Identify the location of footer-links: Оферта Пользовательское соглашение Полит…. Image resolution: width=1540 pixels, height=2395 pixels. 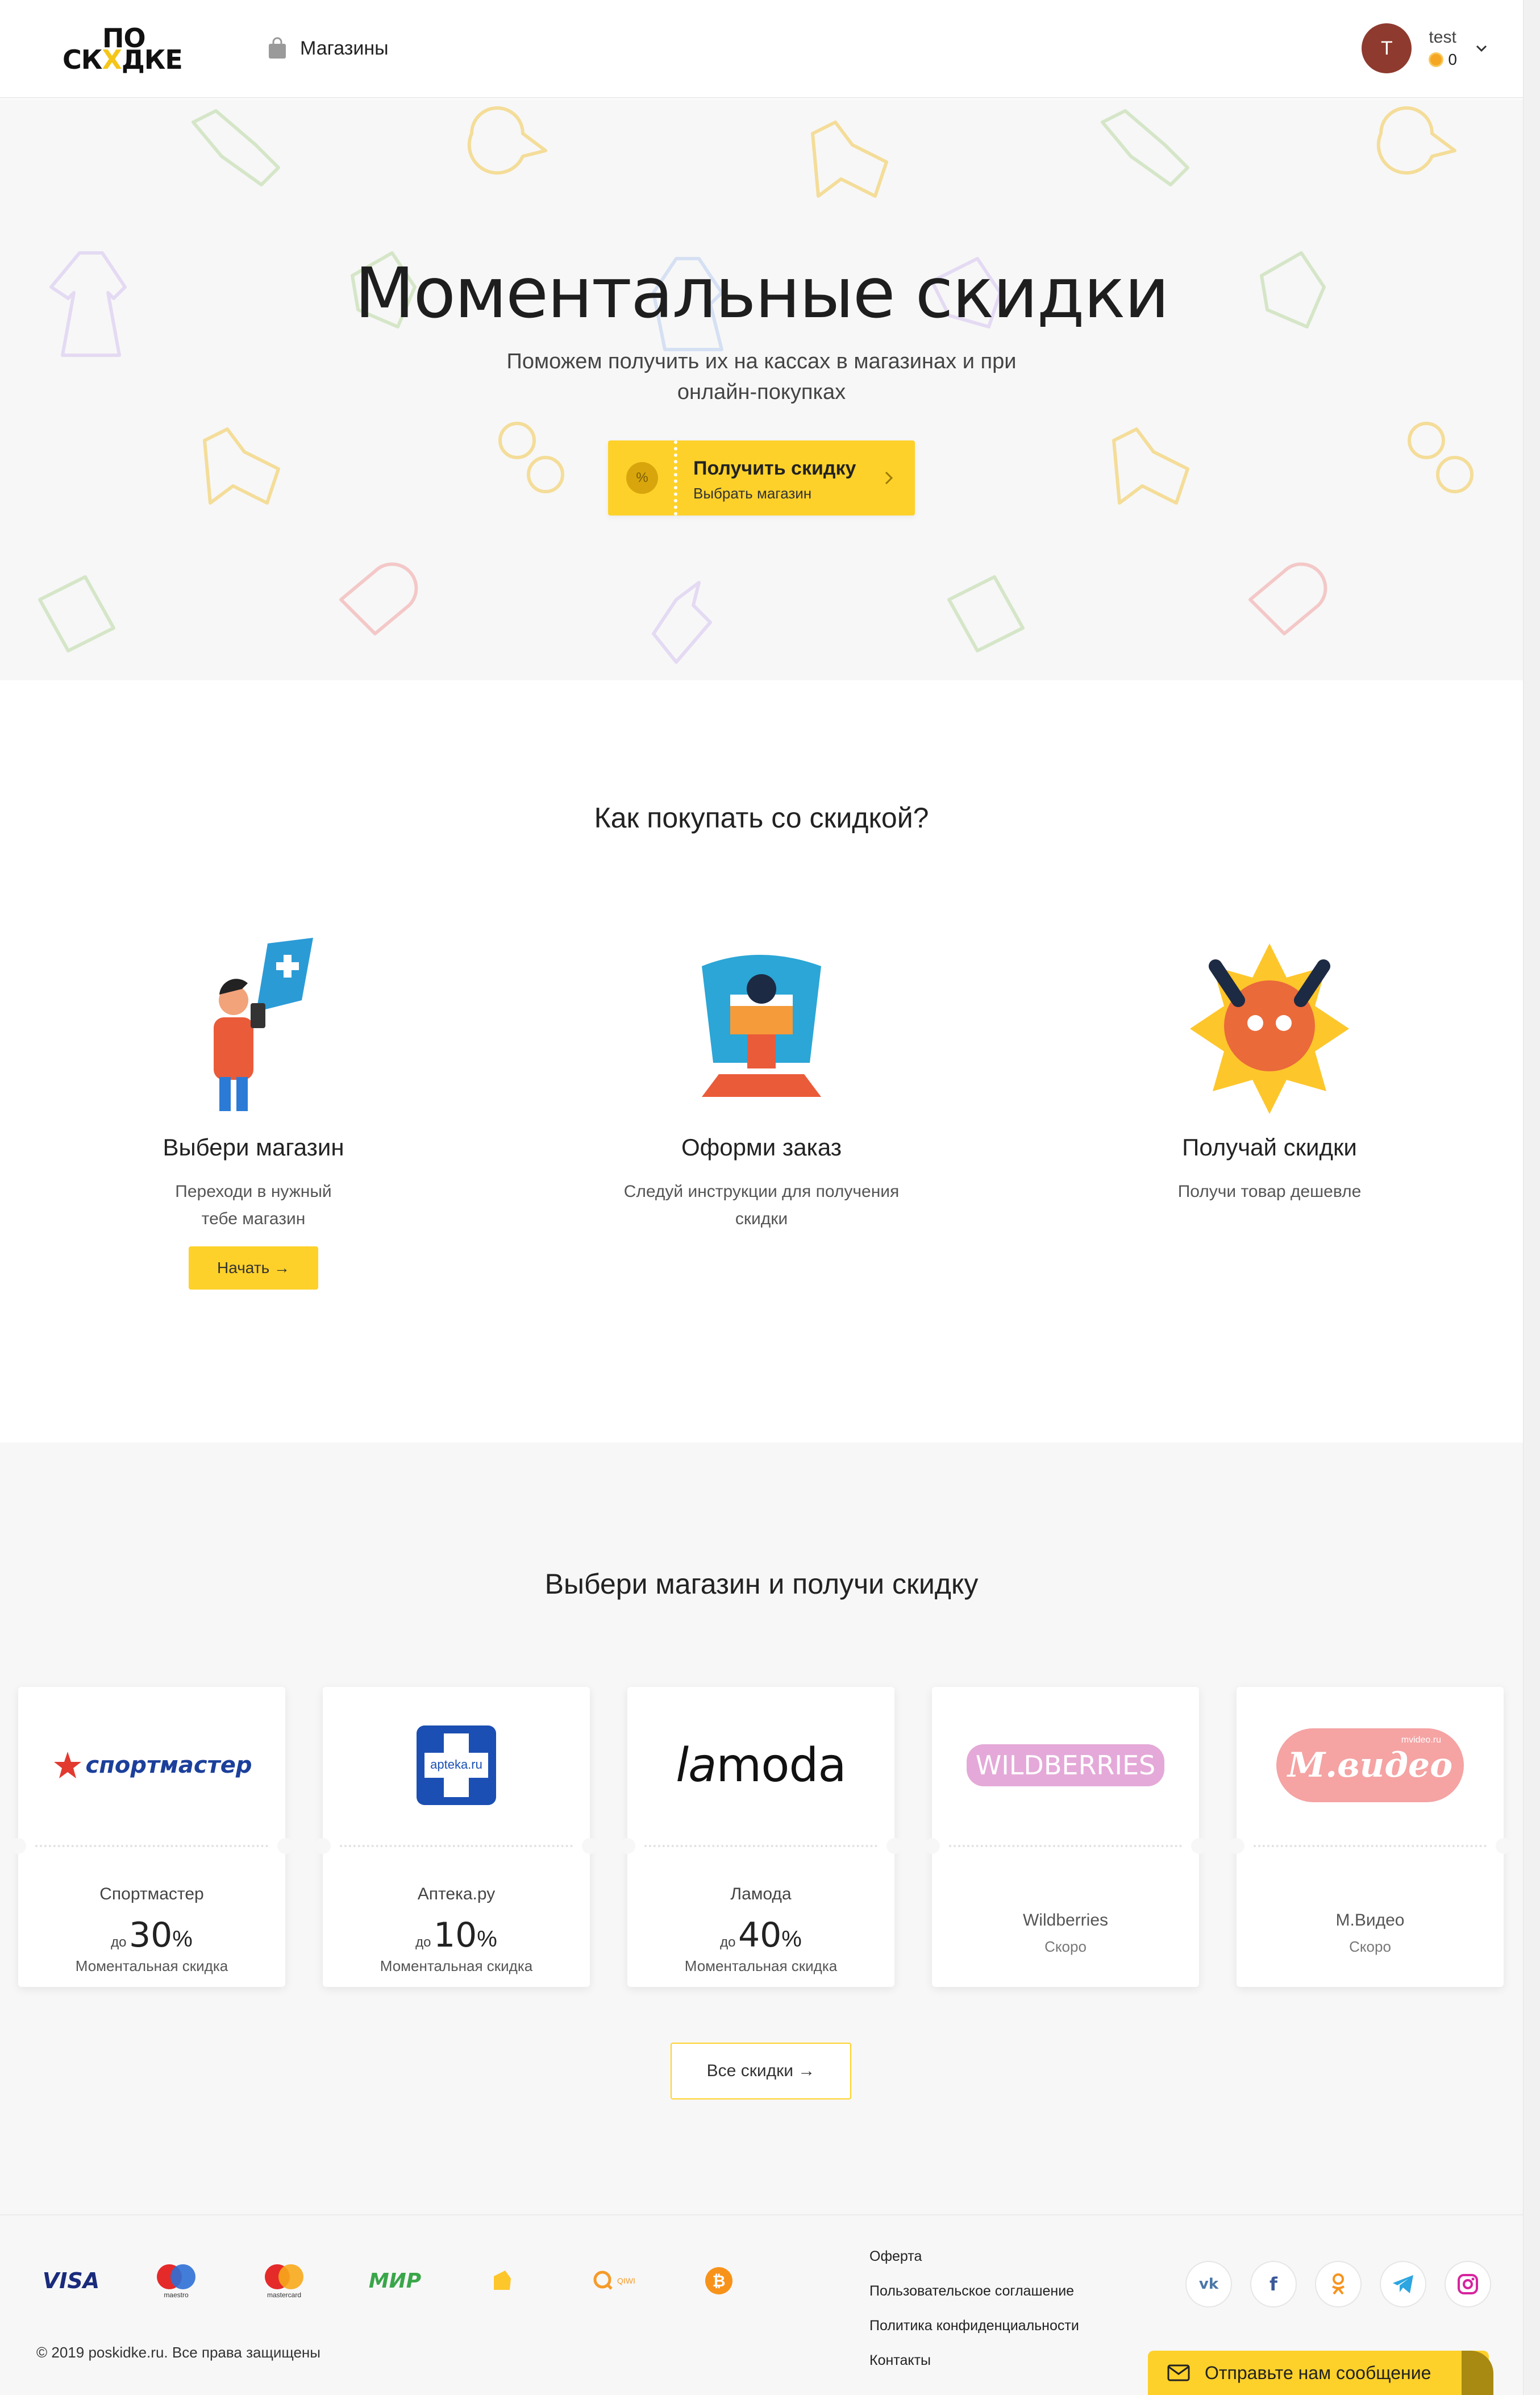
(974, 2308).